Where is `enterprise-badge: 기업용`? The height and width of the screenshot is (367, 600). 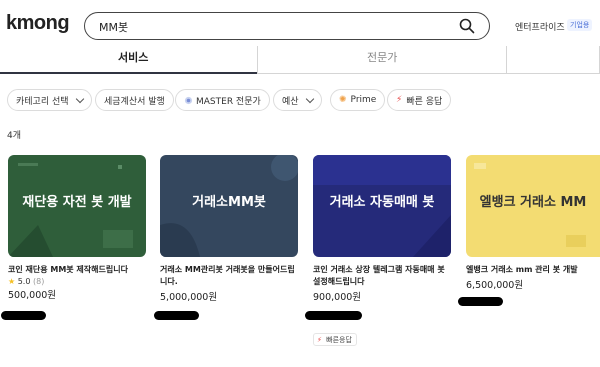
enterprise-badge: 기업용 is located at coordinates (580, 25).